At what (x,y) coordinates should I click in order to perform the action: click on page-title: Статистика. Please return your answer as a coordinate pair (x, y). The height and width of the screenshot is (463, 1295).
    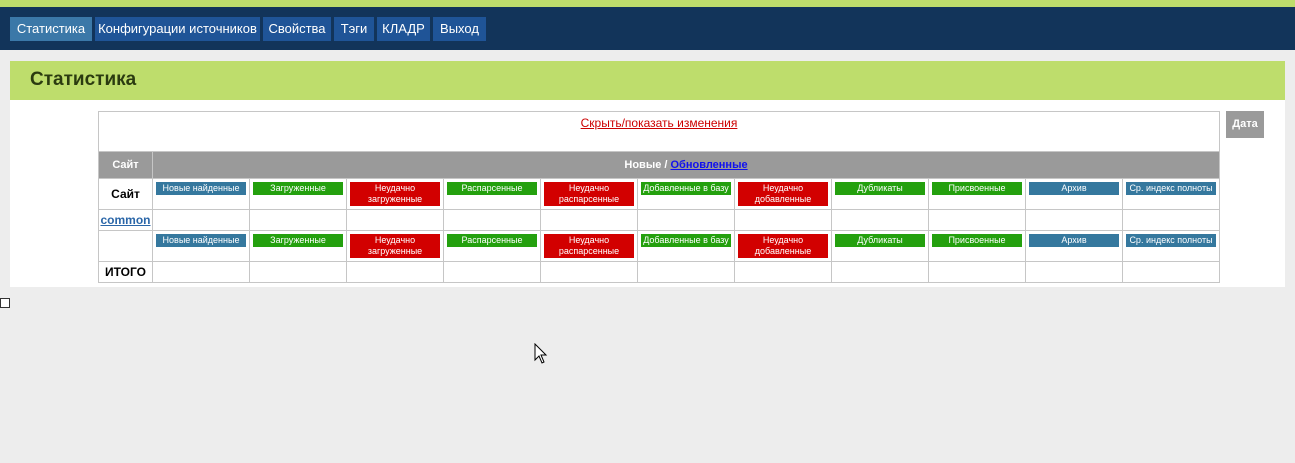
    Looking at the image, I should click on (83, 79).